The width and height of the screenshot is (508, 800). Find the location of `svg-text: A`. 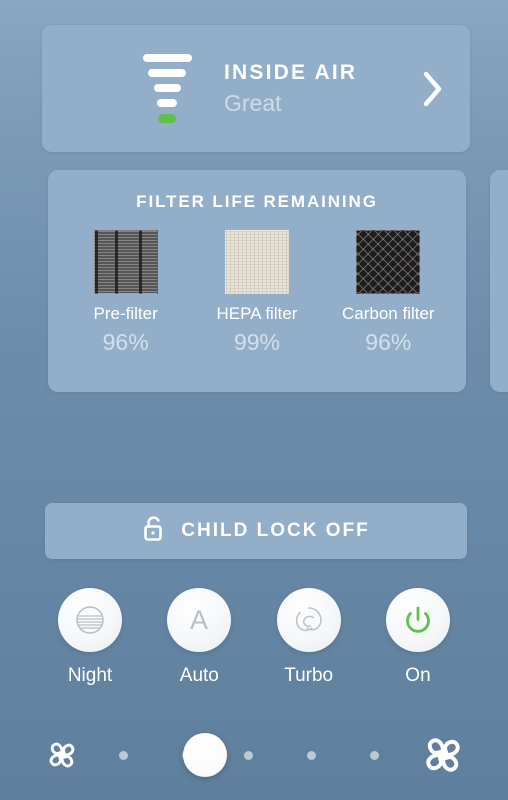

svg-text: A is located at coordinates (199, 620).